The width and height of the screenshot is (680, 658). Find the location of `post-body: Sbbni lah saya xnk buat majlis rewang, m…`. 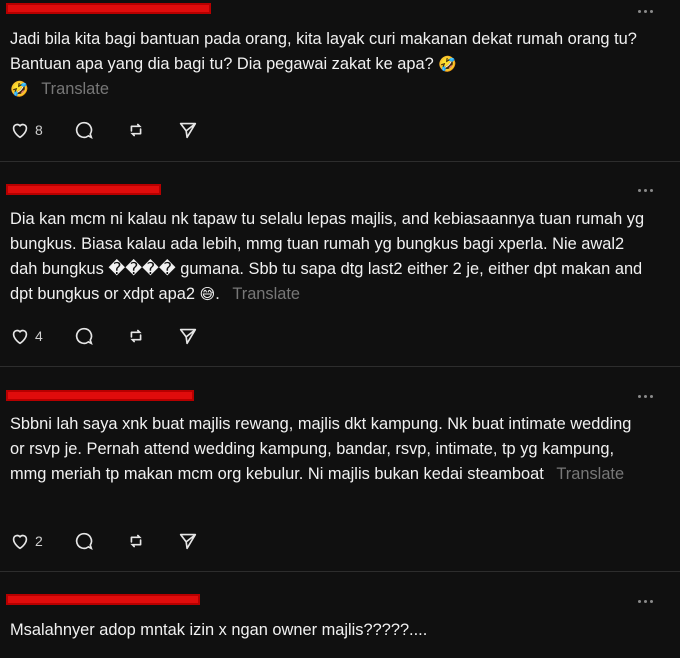

post-body: Sbbni lah saya xnk buat majlis rewang, m… is located at coordinates (321, 449).